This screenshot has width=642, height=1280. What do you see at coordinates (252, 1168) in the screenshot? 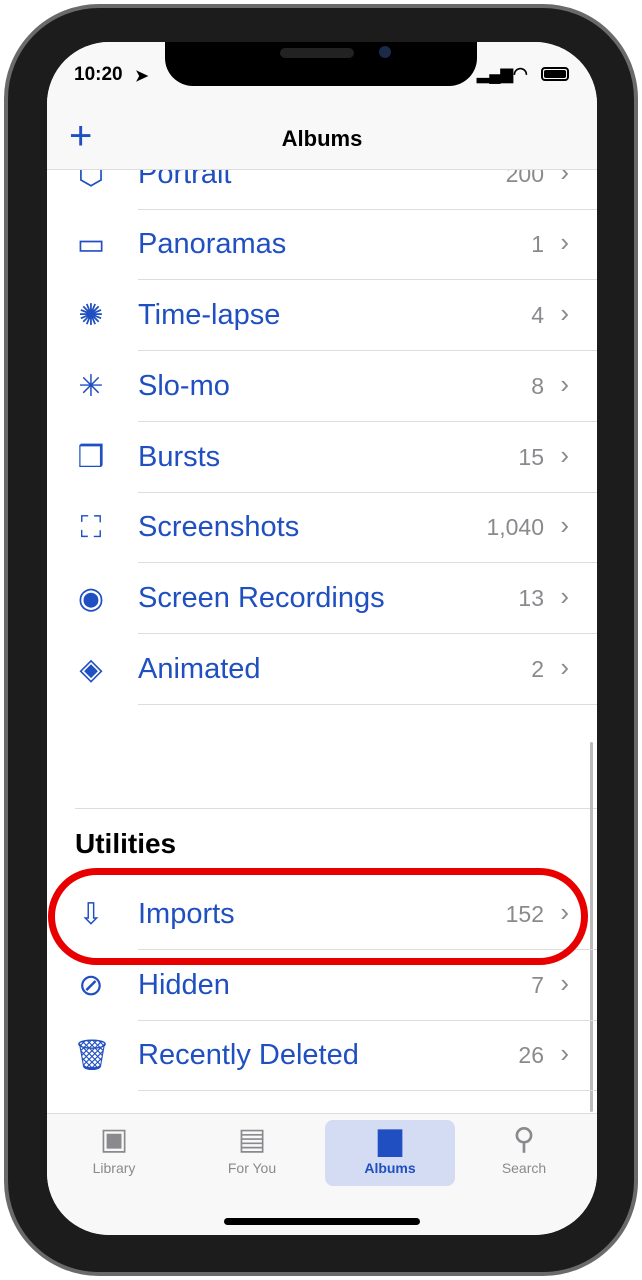
I see `tab-label: For You` at bounding box center [252, 1168].